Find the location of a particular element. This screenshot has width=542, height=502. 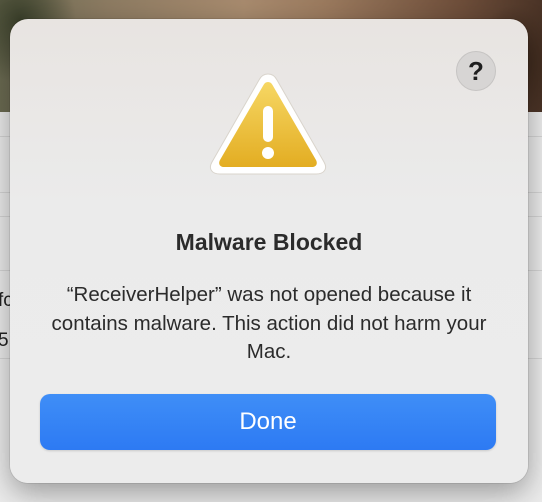

done-button: Done is located at coordinates (268, 422).